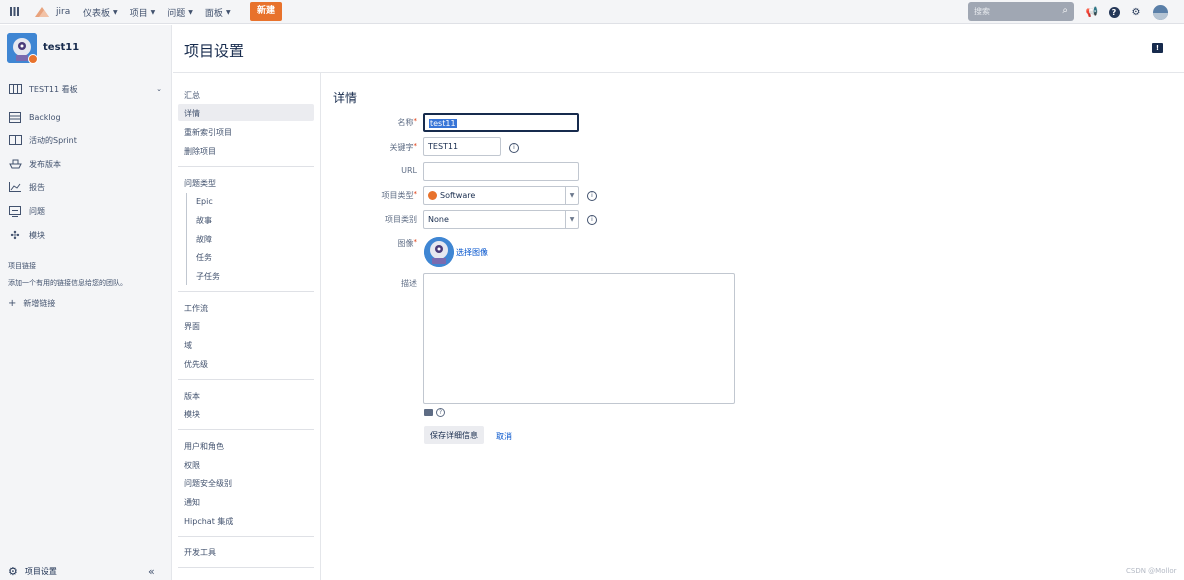 This screenshot has height=580, width=1184. I want to click on sidebar-item-project-settings: ⚙ 项目设置, so click(32, 571).